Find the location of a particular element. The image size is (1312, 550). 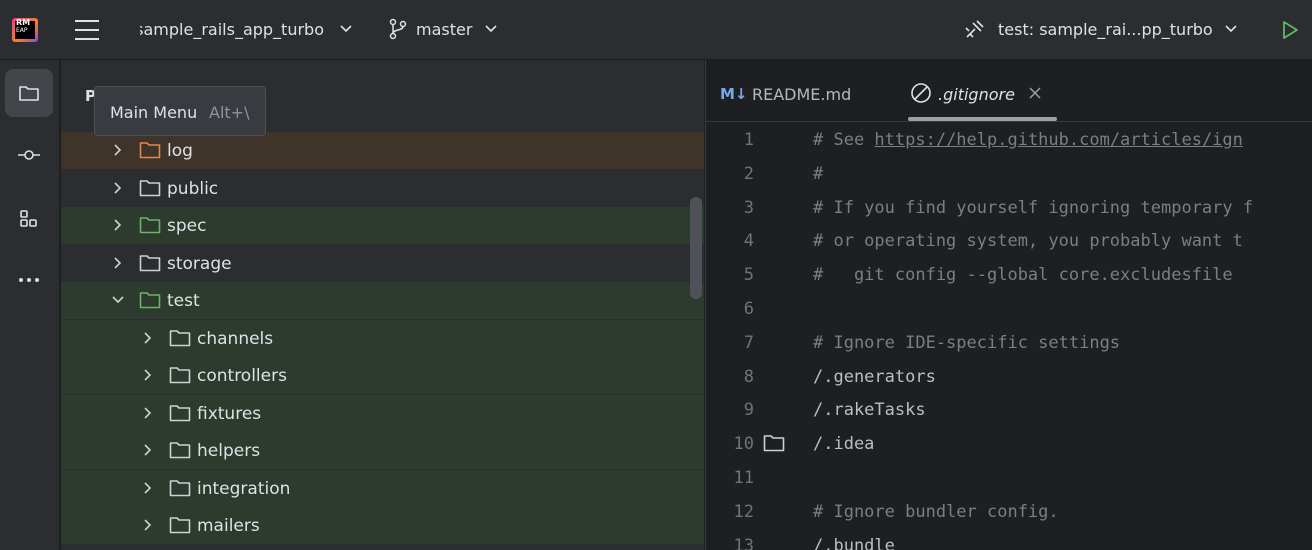

logo-subtext: EAP is located at coordinates (22, 30).